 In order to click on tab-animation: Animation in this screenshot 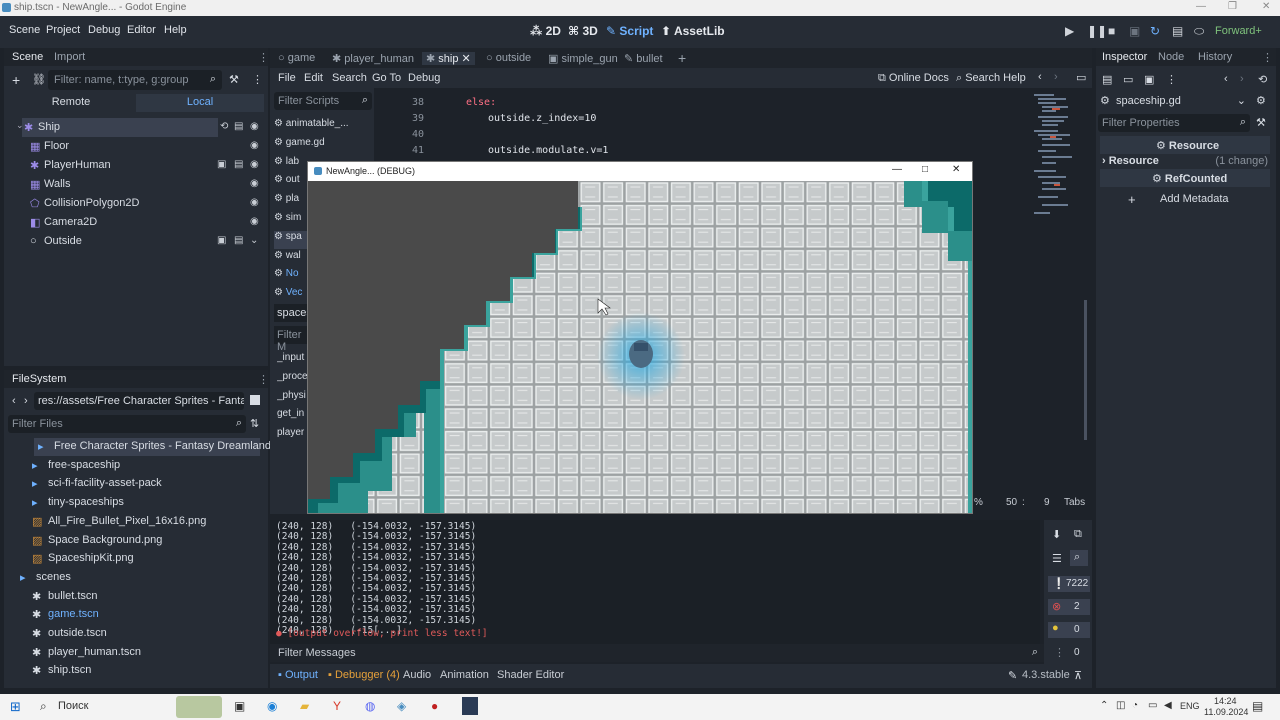, I will do `click(464, 675)`.